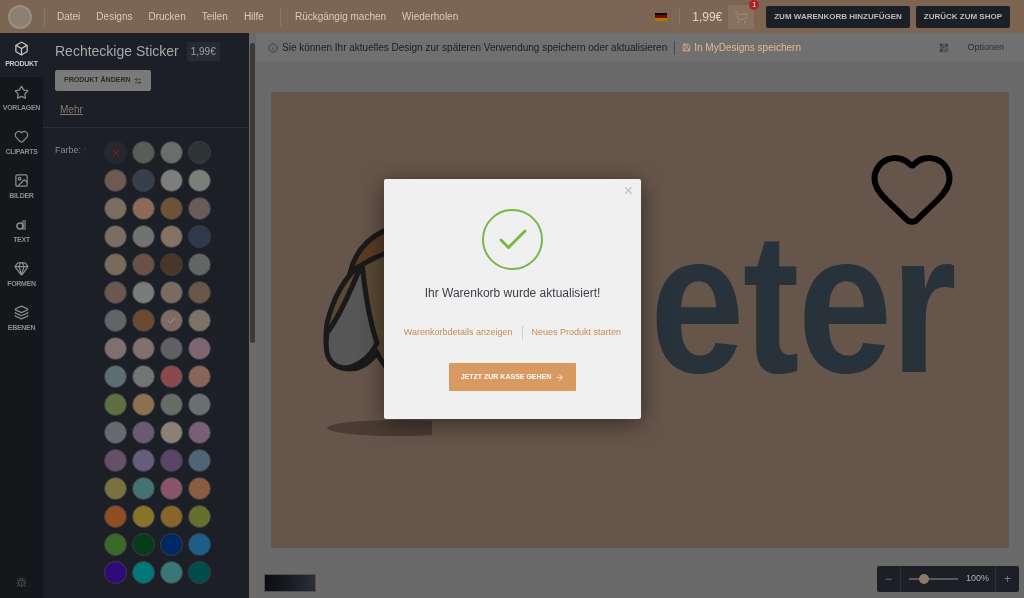  What do you see at coordinates (458, 333) in the screenshot?
I see `dialog-link: Warenkorbdetails anzeigen` at bounding box center [458, 333].